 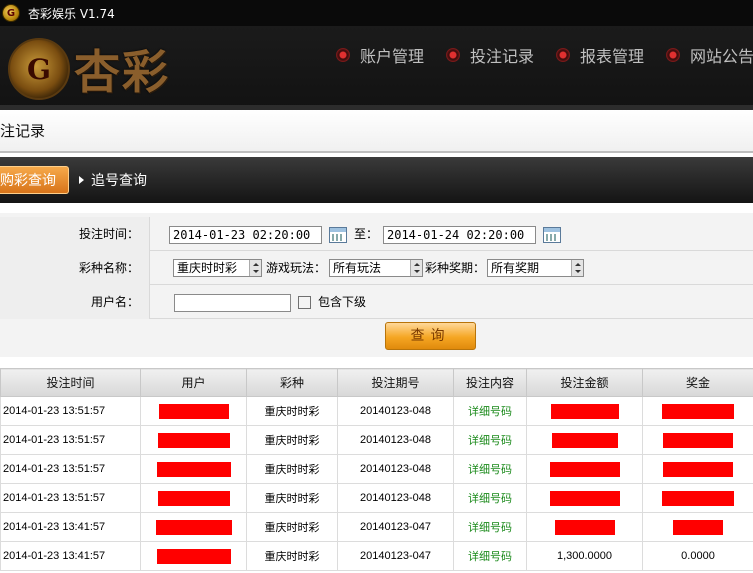 What do you see at coordinates (11, 13) in the screenshot?
I see `app-logo-icon: G` at bounding box center [11, 13].